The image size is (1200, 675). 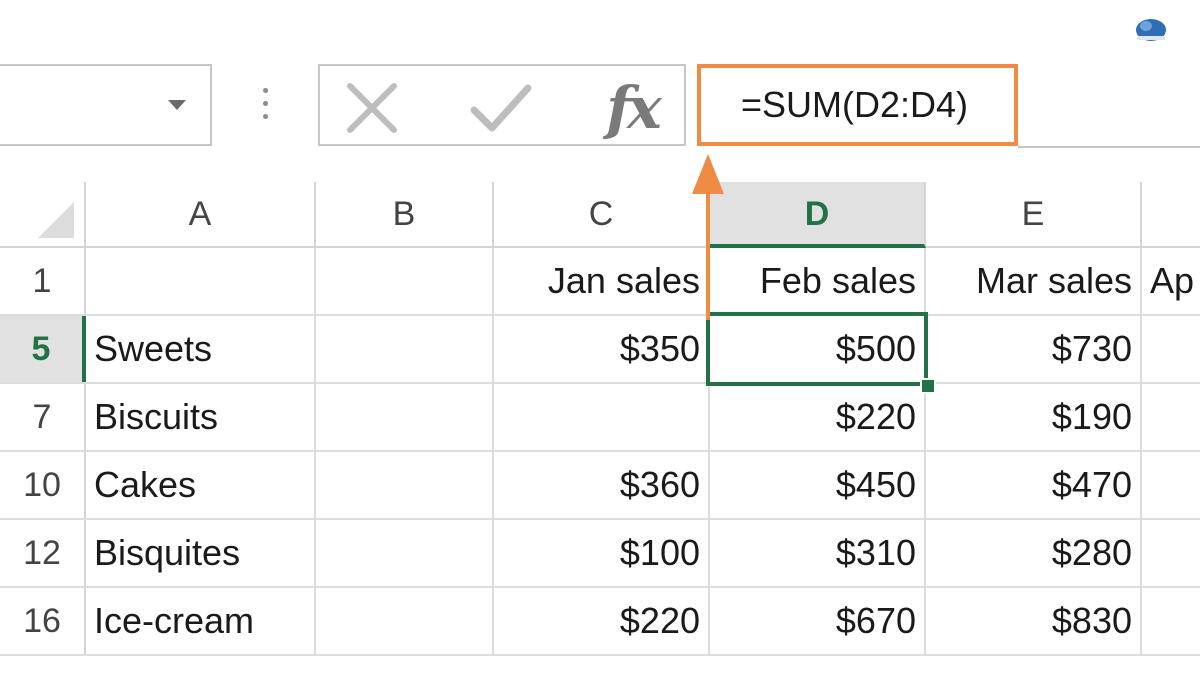 I want to click on cell-c10: $360, so click(x=602, y=485).